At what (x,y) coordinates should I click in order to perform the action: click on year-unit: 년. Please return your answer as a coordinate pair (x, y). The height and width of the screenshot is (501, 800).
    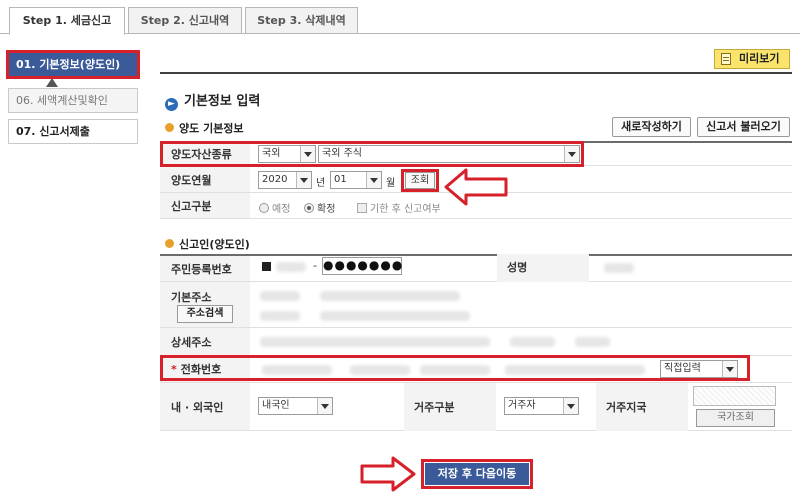
    Looking at the image, I should click on (321, 183).